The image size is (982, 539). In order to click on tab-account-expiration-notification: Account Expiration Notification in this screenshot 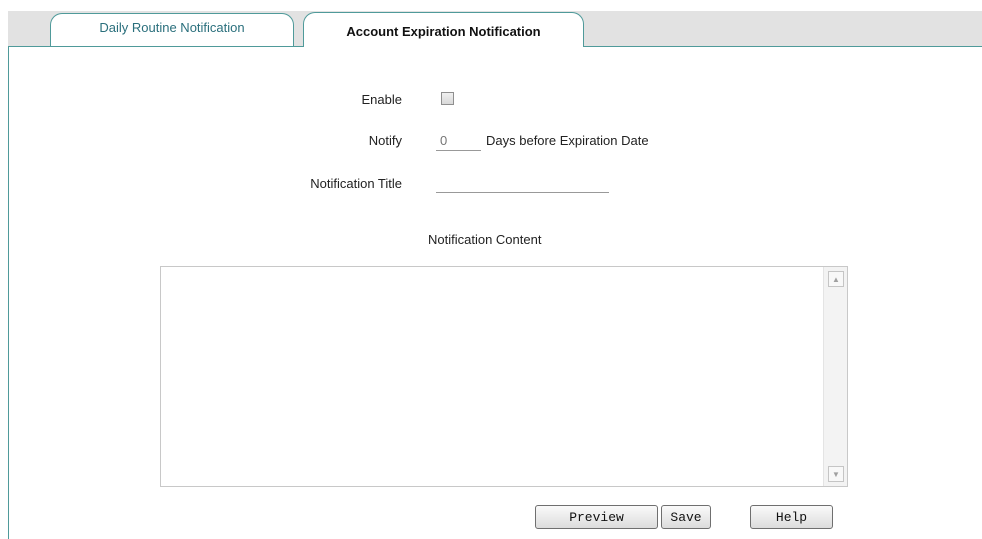, I will do `click(443, 30)`.